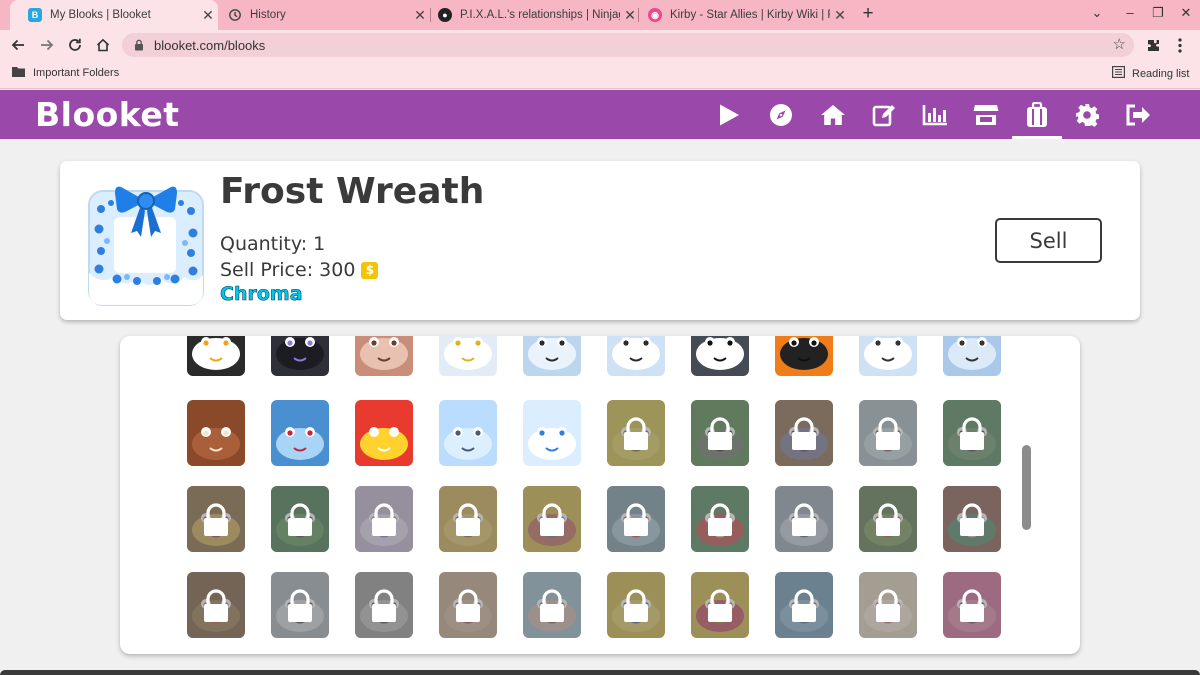 The height and width of the screenshot is (675, 1200). Describe the element at coordinates (1037, 114) in the screenshot. I see `blooks-icon` at that location.